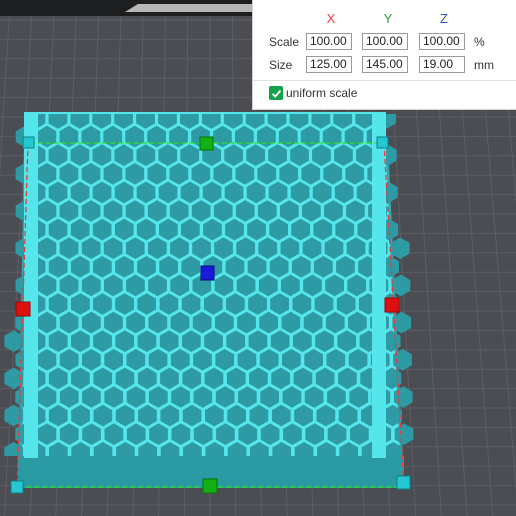  Describe the element at coordinates (210, 486) in the screenshot. I see `y-handle-front` at that location.